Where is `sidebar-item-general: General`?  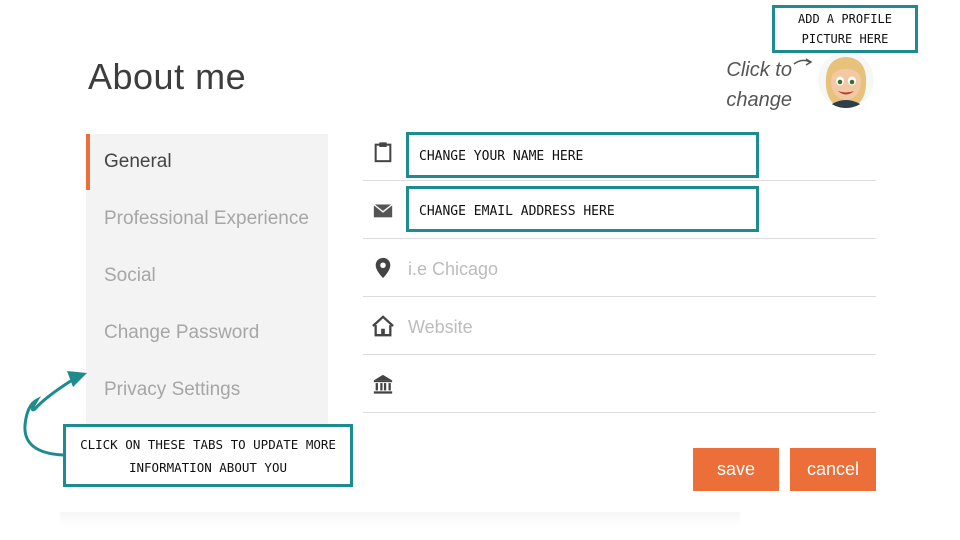 sidebar-item-general: General is located at coordinates (207, 162).